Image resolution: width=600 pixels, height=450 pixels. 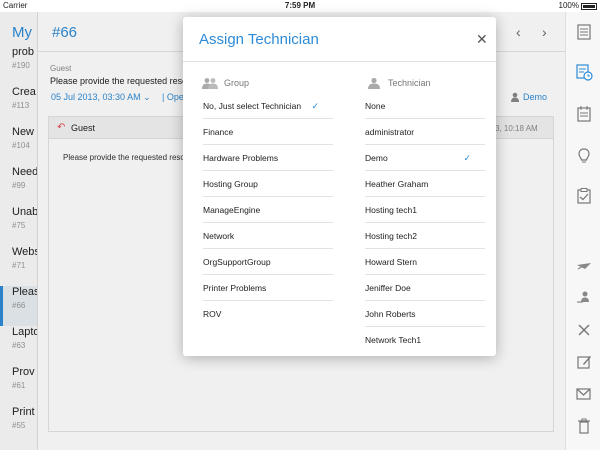 What do you see at coordinates (584, 32) in the screenshot?
I see `details-icon` at bounding box center [584, 32].